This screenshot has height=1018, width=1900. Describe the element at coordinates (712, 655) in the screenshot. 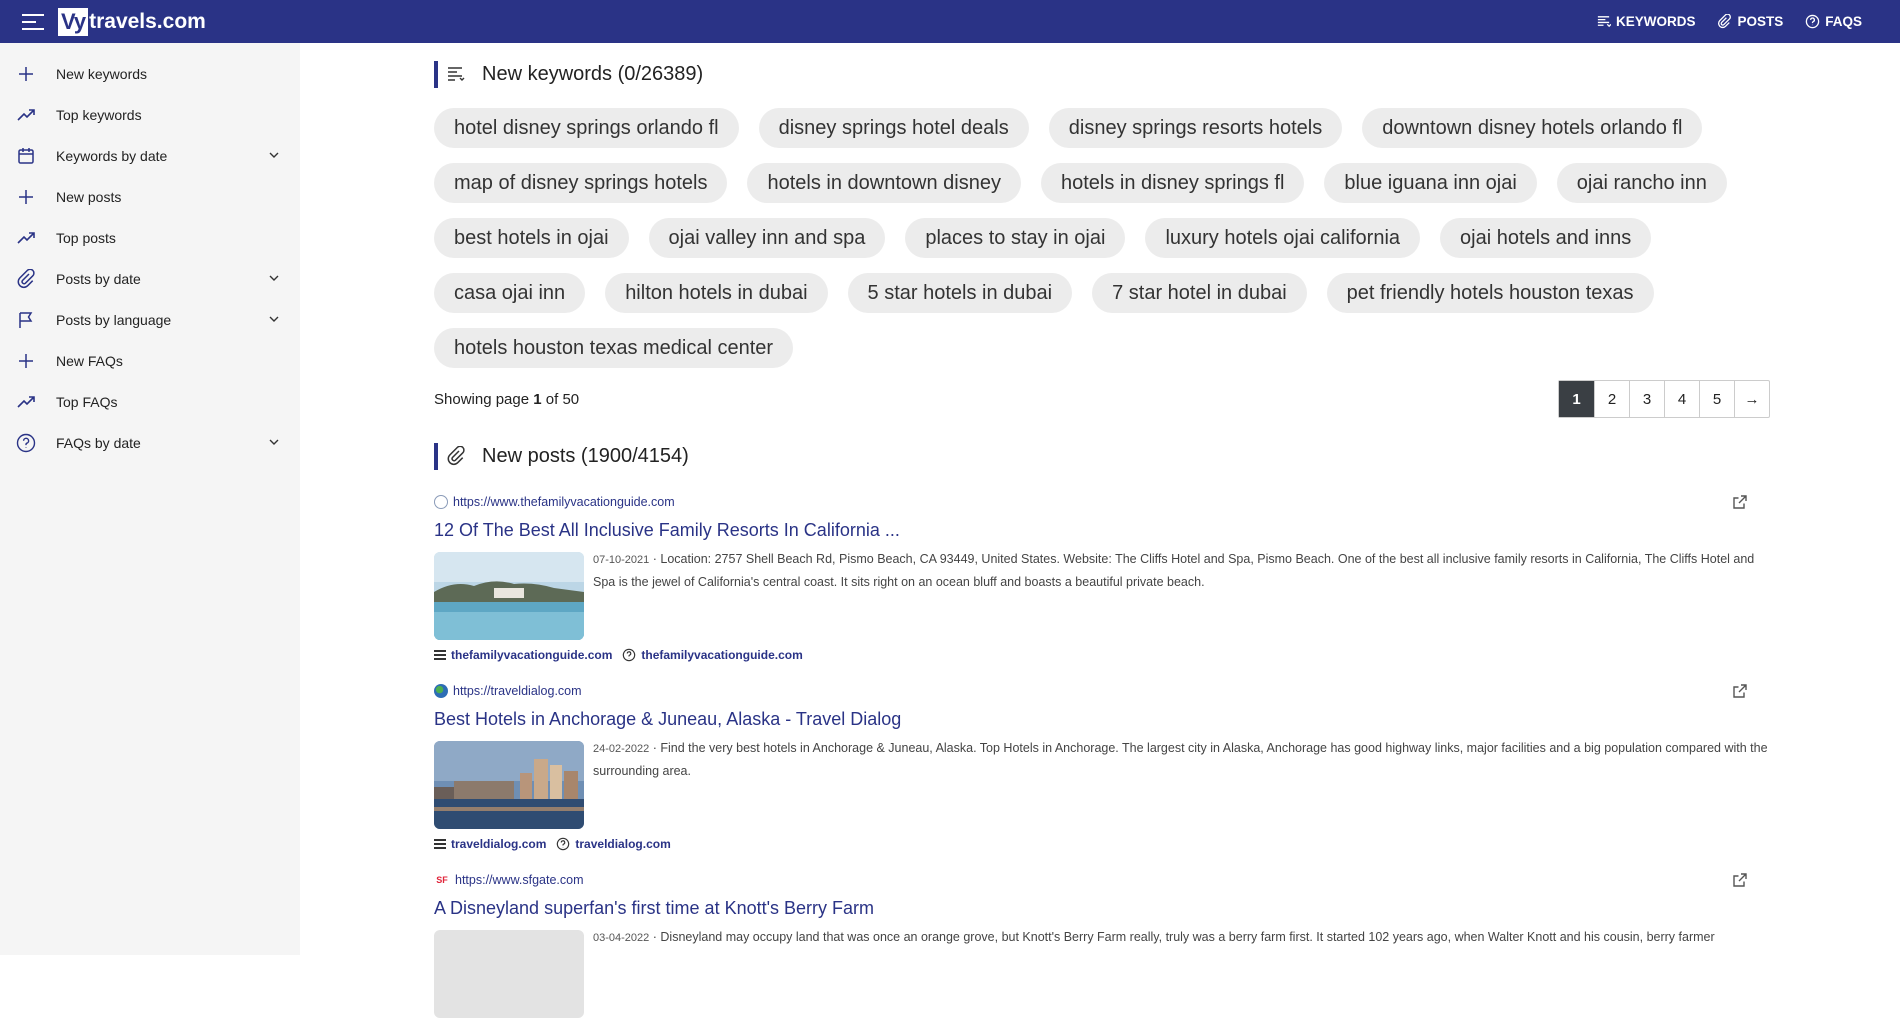

I see `post-faq-link: thefamilyvacationguide.com` at that location.